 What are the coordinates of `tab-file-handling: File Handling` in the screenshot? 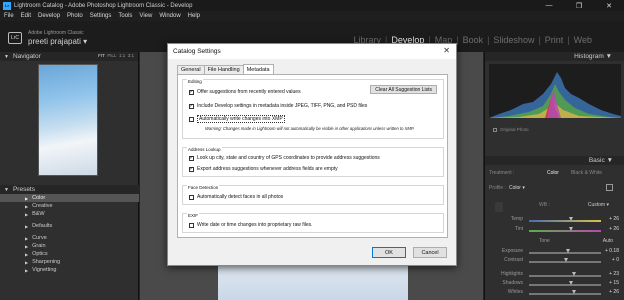 It's located at (223, 69).